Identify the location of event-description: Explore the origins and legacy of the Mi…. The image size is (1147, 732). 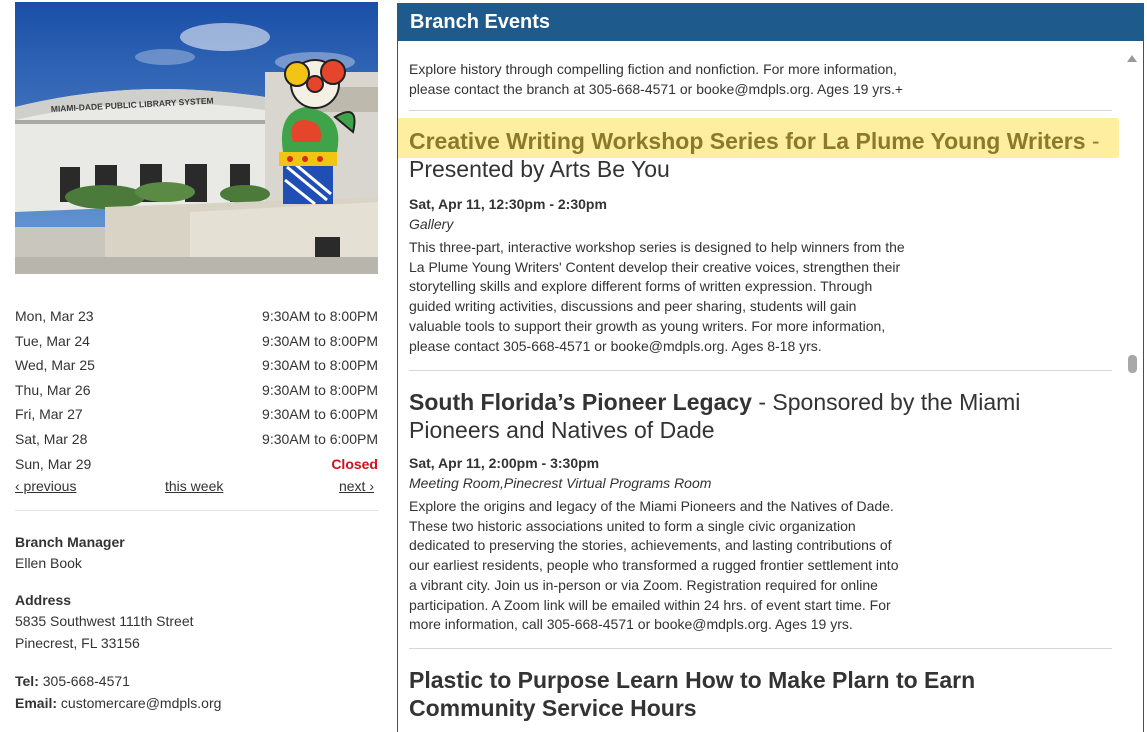
(654, 565).